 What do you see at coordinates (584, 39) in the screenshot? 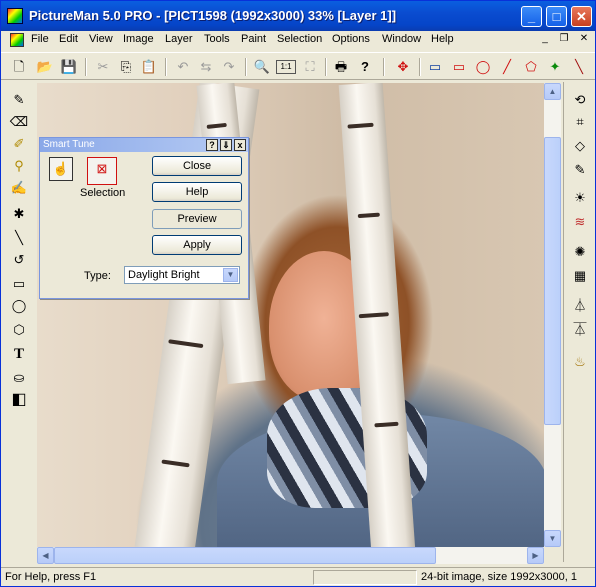
I see `mdi-close-button: ✕` at bounding box center [584, 39].